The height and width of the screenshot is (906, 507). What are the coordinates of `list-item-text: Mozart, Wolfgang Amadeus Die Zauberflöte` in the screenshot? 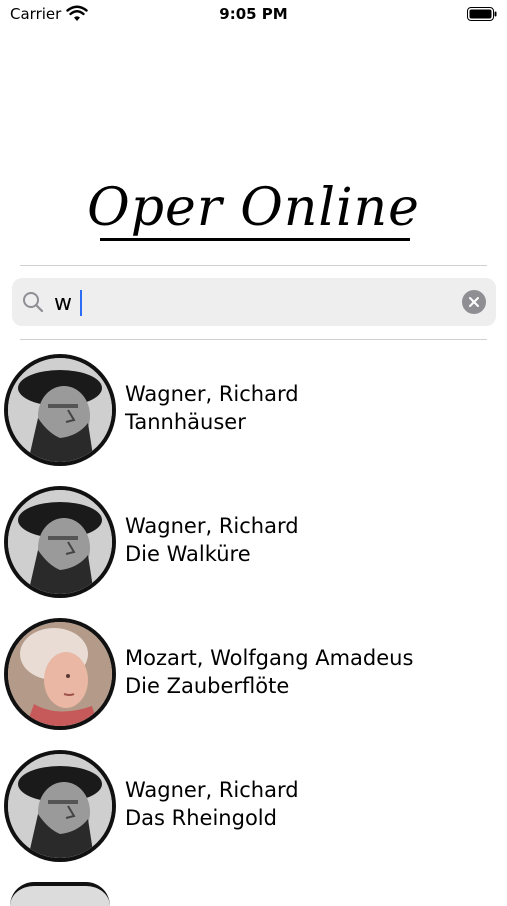 It's located at (269, 672).